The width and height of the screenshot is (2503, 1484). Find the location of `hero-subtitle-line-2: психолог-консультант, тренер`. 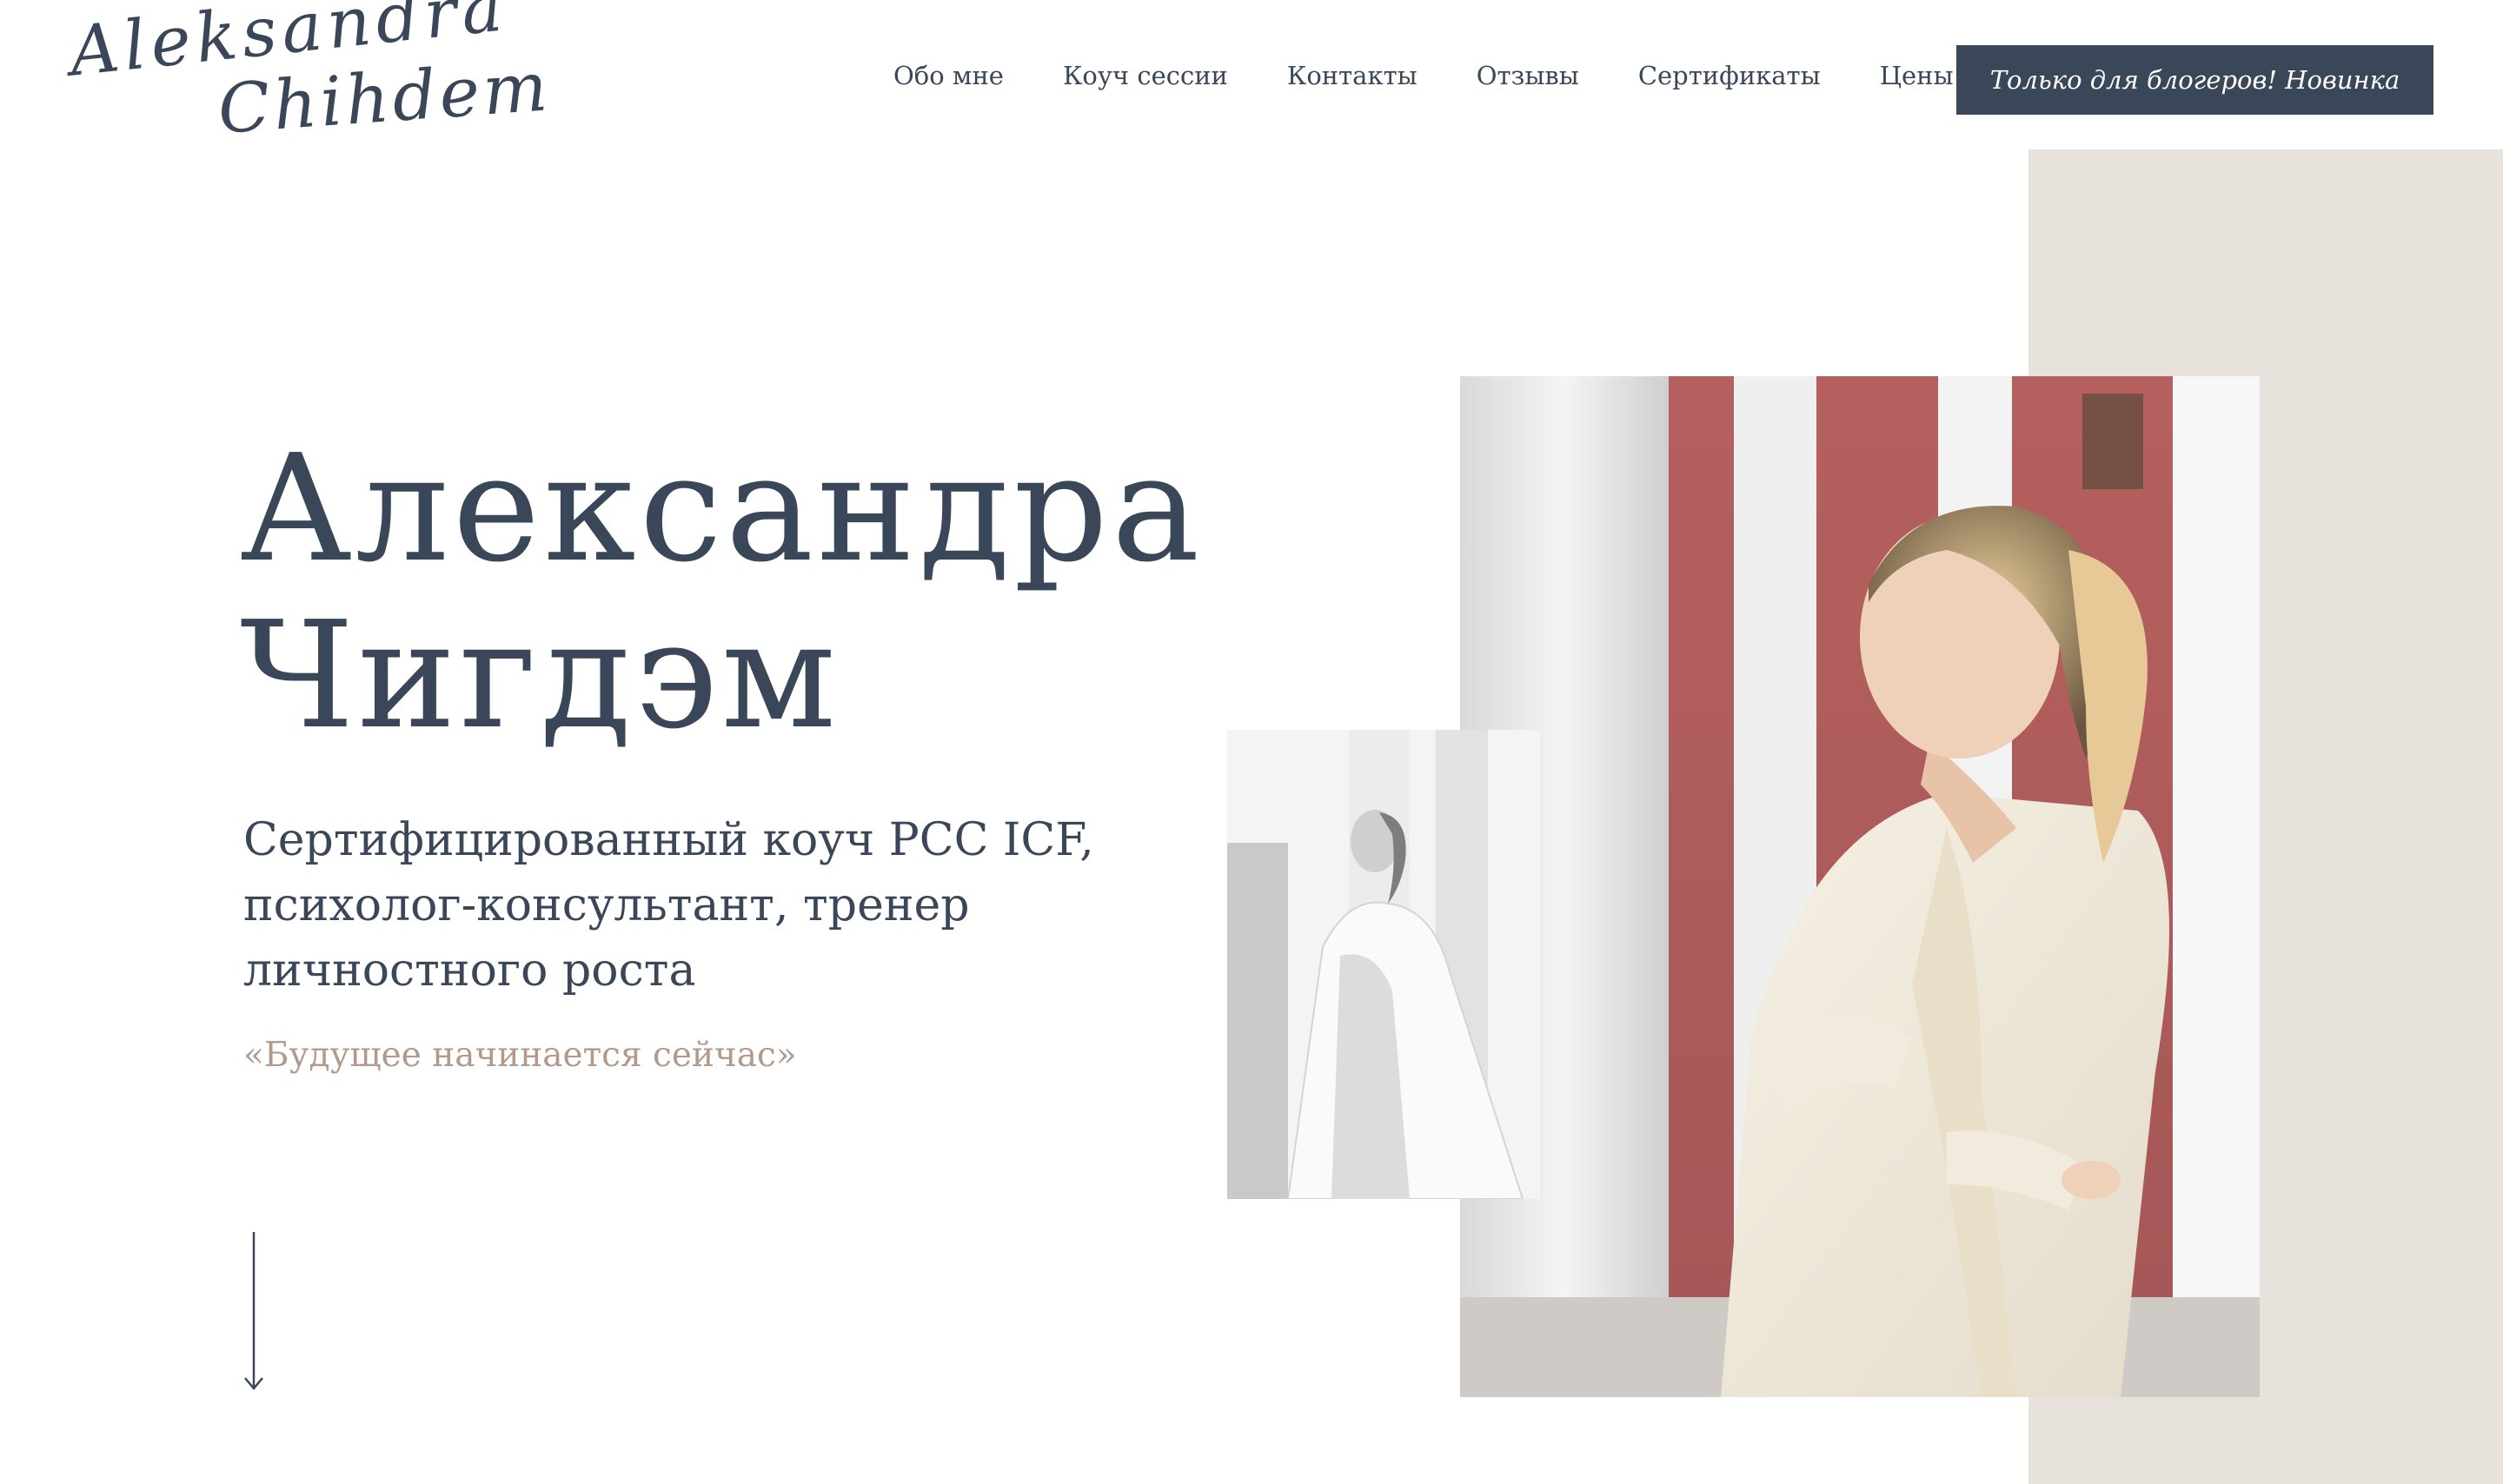

hero-subtitle-line-2: психолог-консультант, тренер is located at coordinates (606, 905).